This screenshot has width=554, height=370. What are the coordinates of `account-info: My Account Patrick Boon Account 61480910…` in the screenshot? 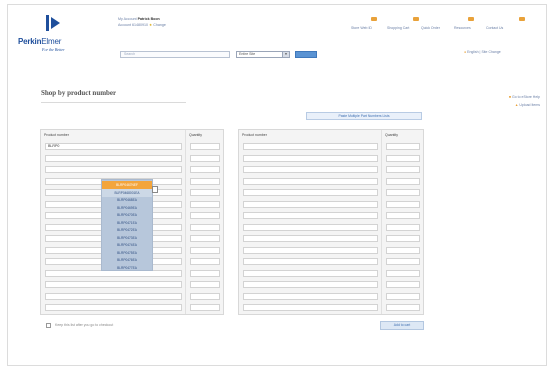 It's located at (142, 22).